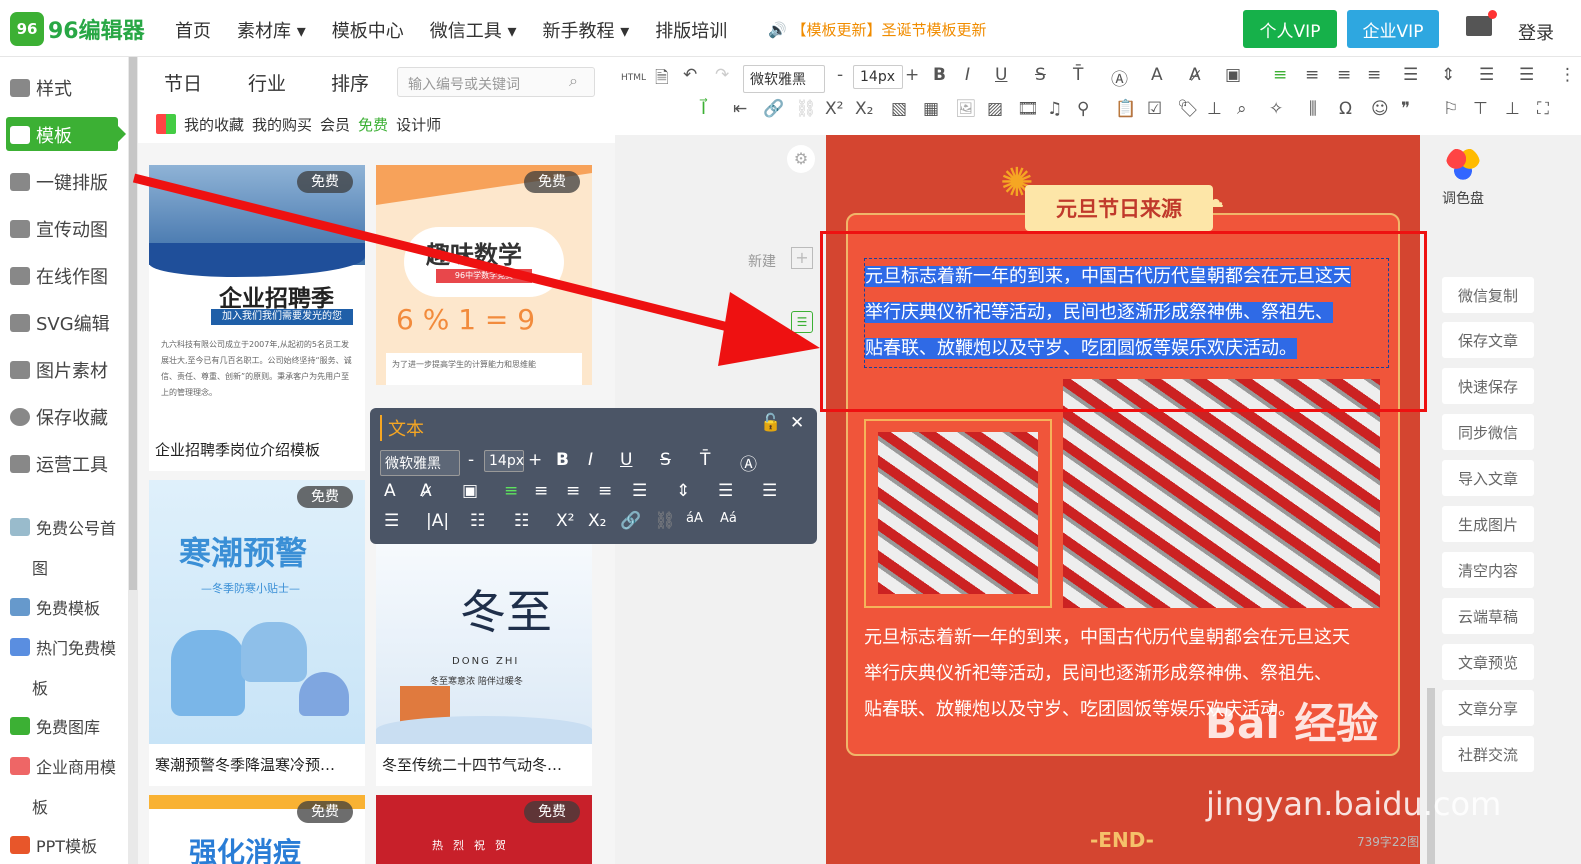 This screenshot has height=864, width=1581. I want to click on quick-save-button: 快速保存, so click(1488, 386).